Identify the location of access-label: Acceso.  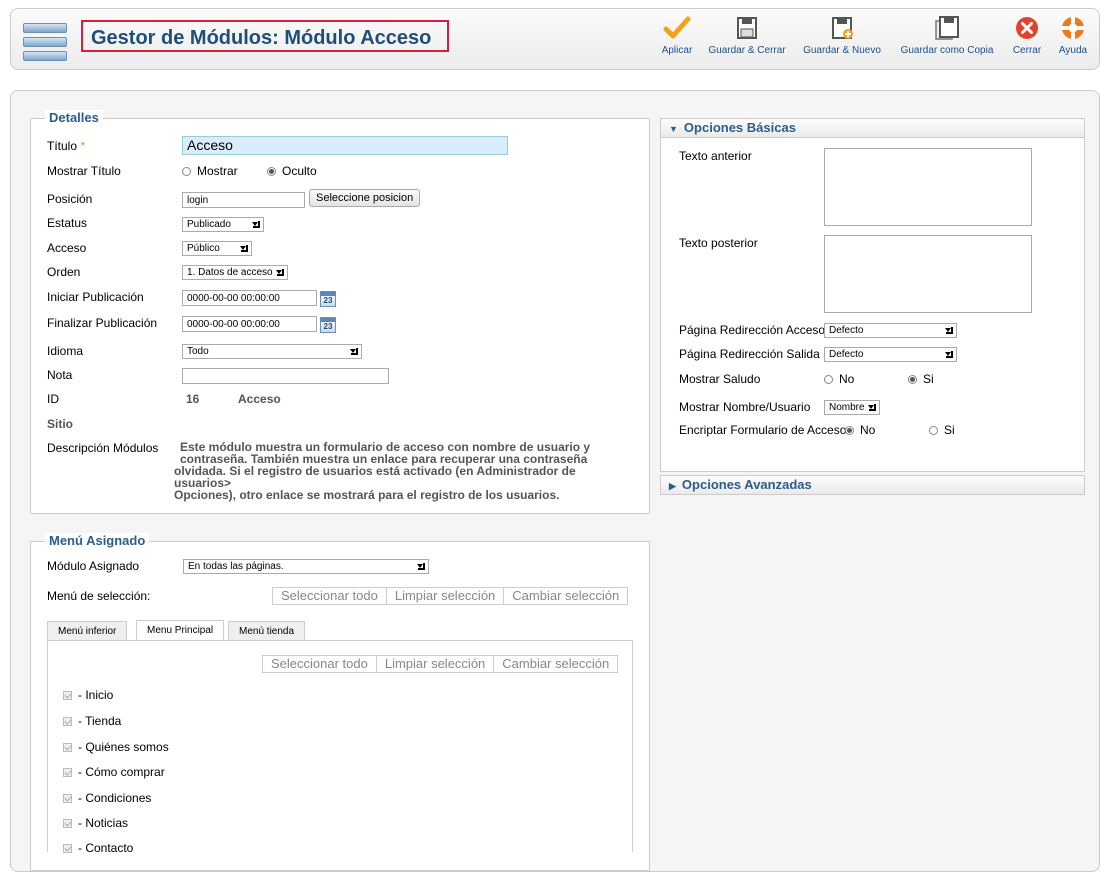
(67, 248).